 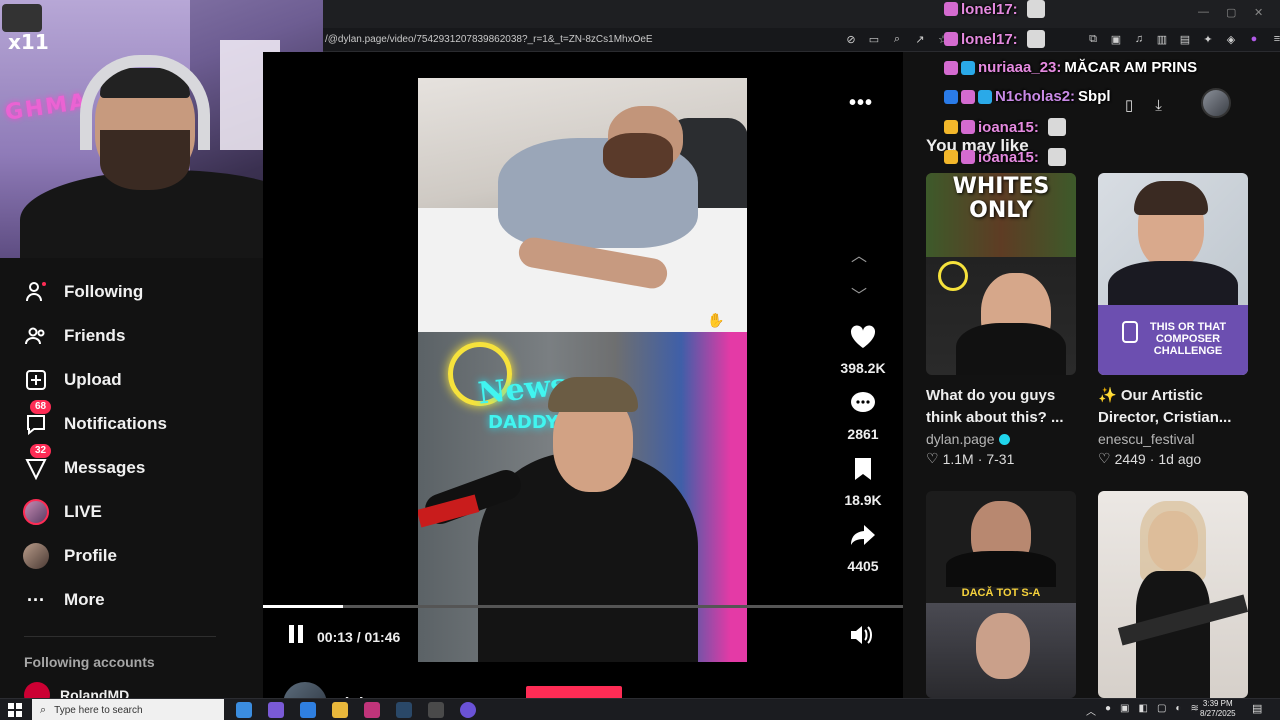 What do you see at coordinates (1104, 458) in the screenshot?
I see `heart-outline-icon: ♡` at bounding box center [1104, 458].